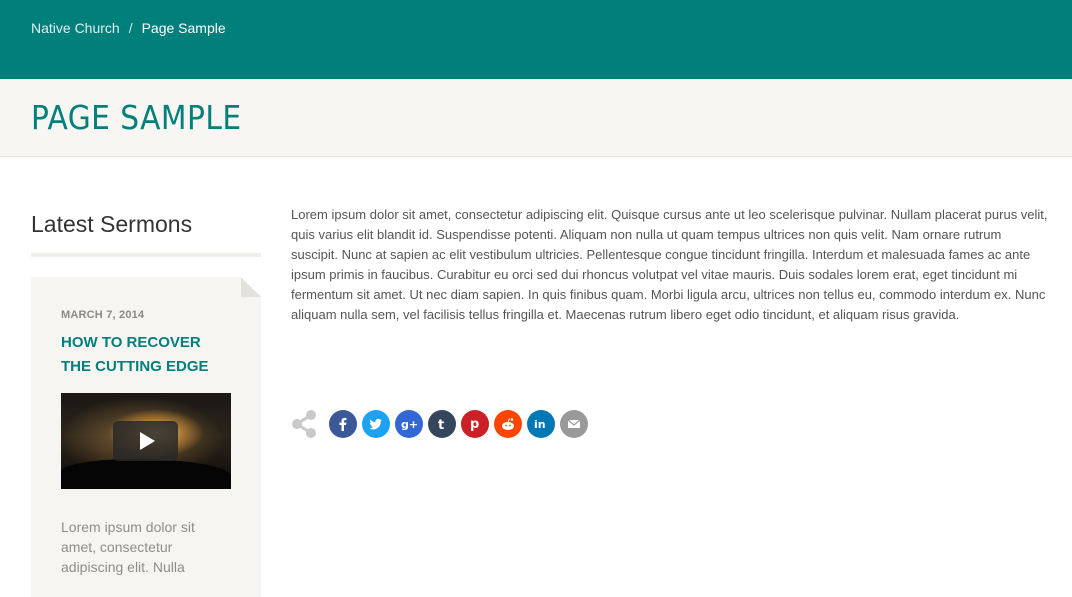  What do you see at coordinates (183, 28) in the screenshot?
I see `breadcrumb-current: Page Sample` at bounding box center [183, 28].